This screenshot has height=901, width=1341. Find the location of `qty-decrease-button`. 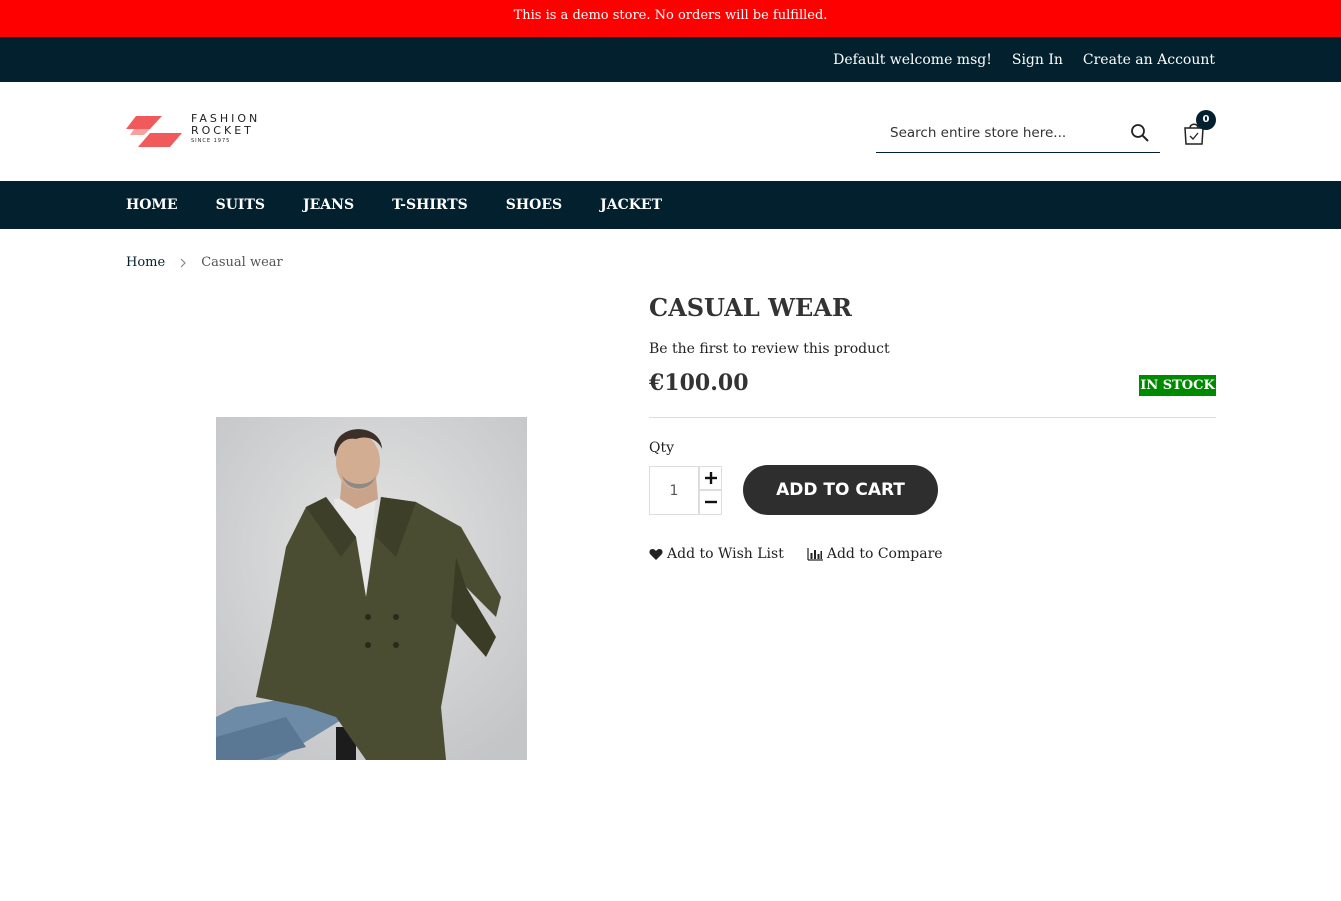

qty-decrease-button is located at coordinates (710, 502).